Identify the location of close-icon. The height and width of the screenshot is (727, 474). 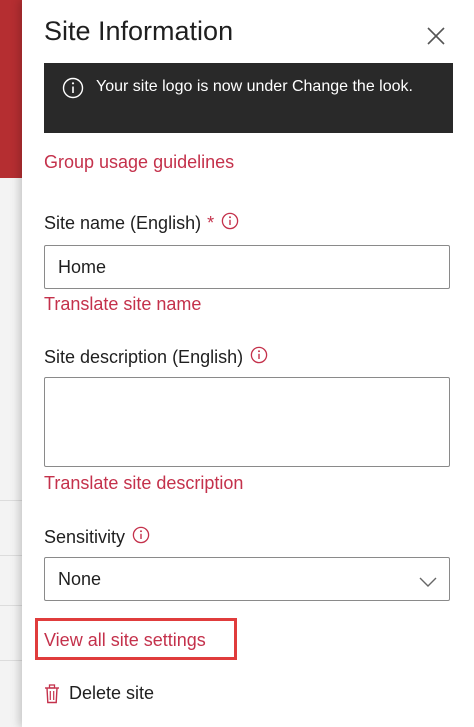
(436, 36).